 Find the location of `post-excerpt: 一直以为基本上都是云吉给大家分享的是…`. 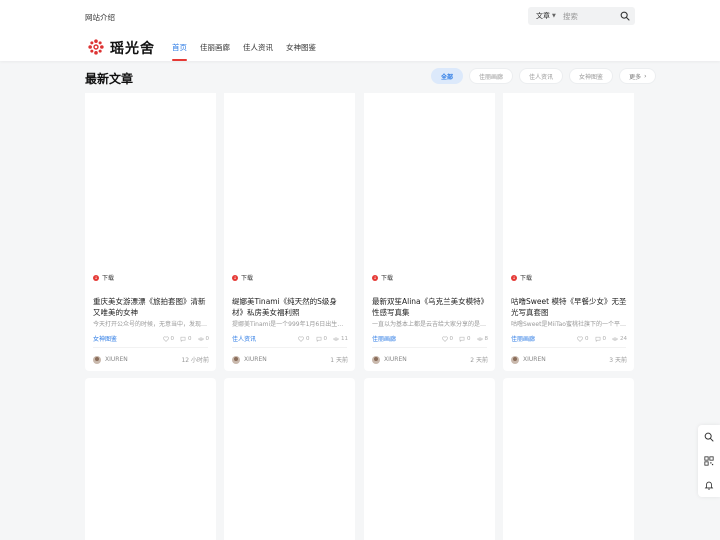

post-excerpt: 一直以为基本上都是云吉给大家分享的是… is located at coordinates (429, 324).